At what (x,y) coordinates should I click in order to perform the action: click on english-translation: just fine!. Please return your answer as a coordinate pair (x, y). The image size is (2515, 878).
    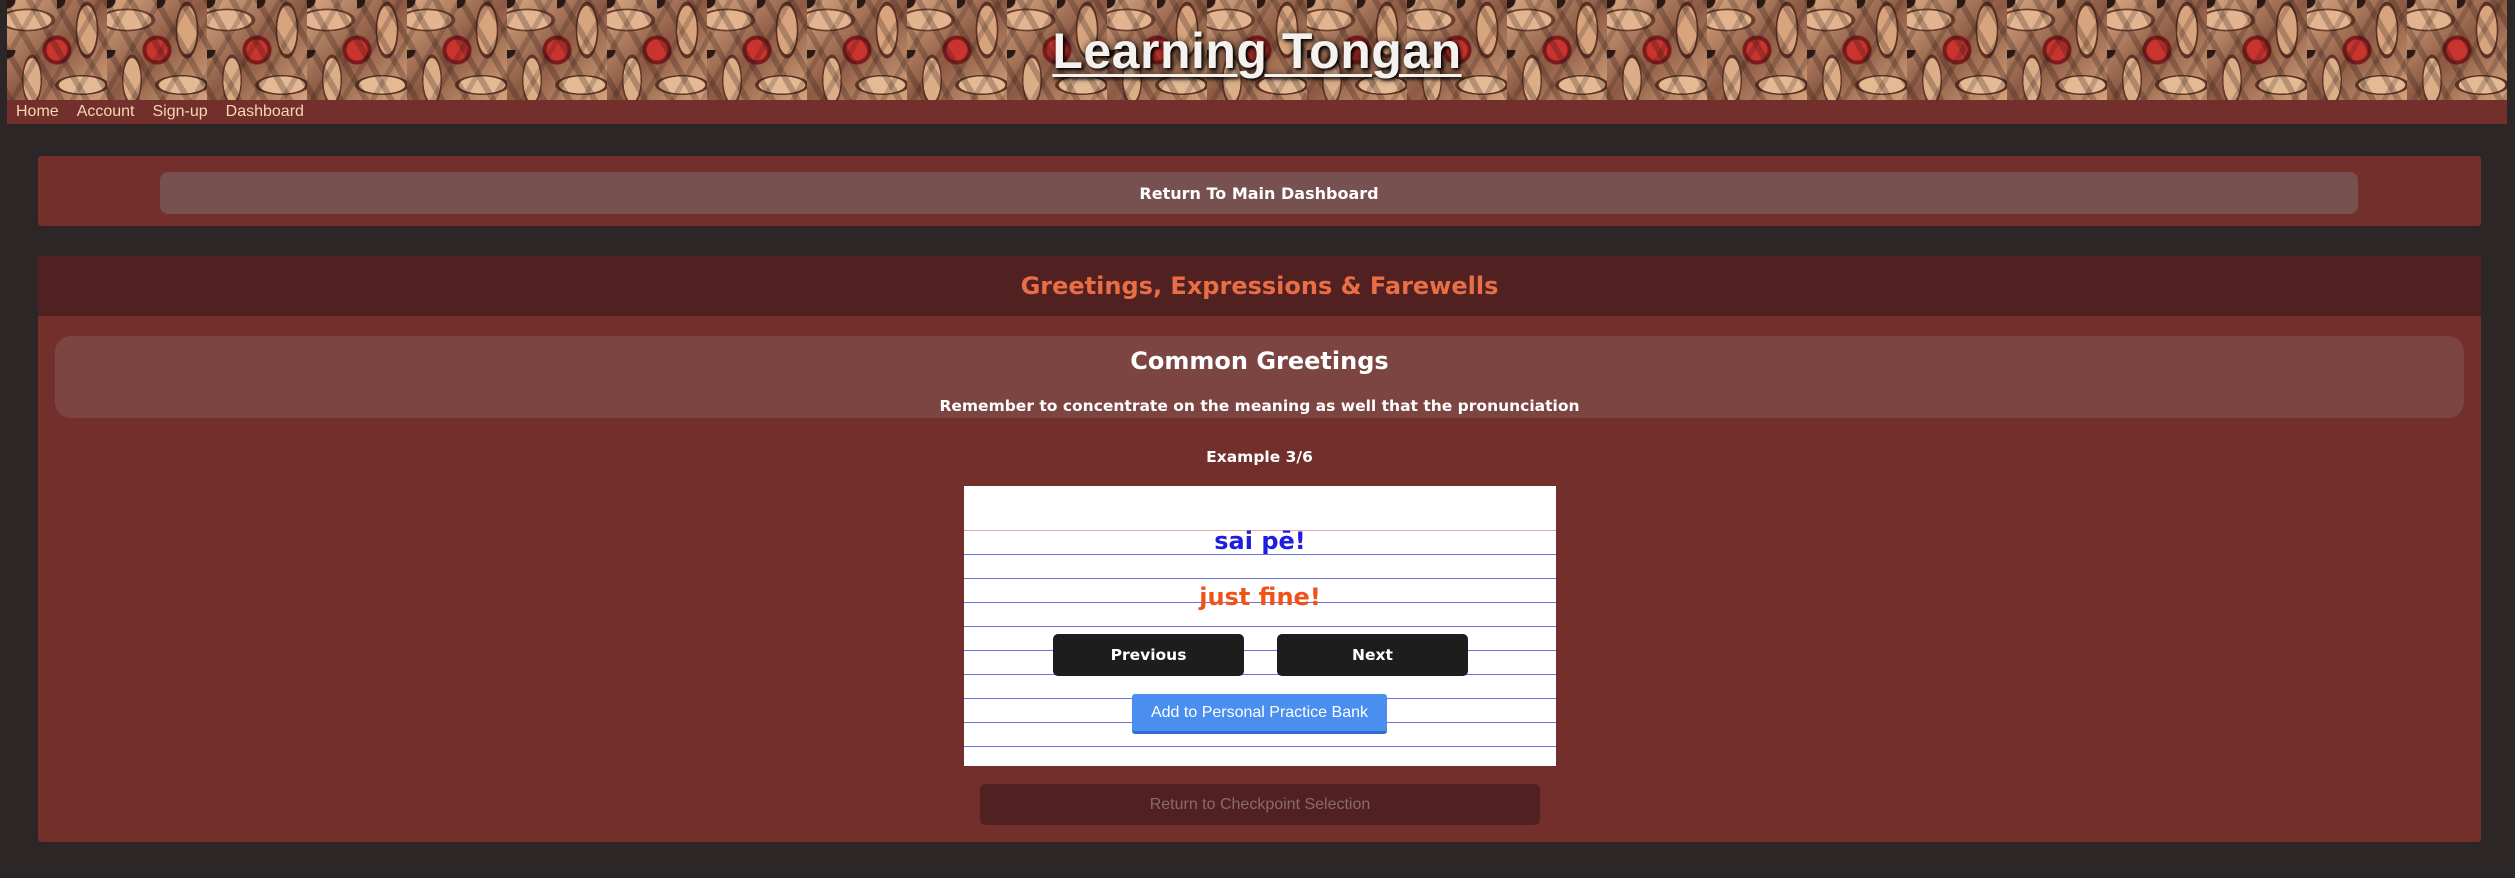
    Looking at the image, I should click on (1260, 597).